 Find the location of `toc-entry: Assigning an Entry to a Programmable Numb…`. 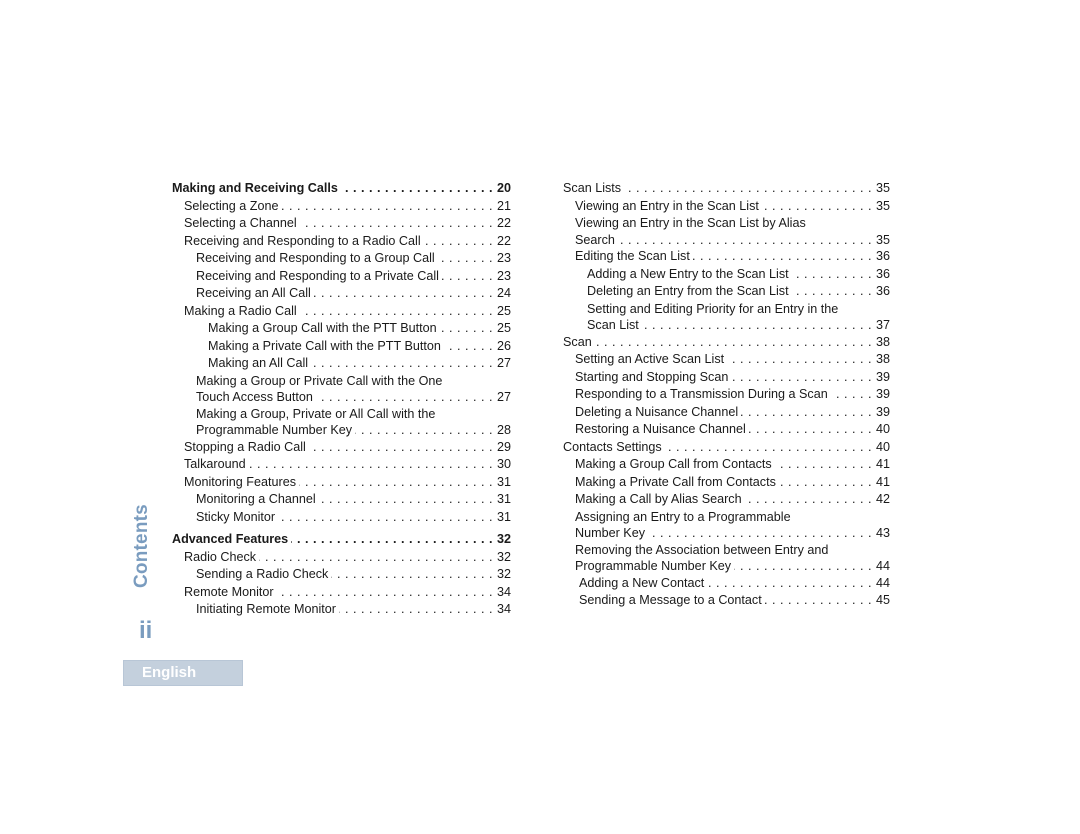

toc-entry: Assigning an Entry to a Programmable Numb… is located at coordinates (726, 525).